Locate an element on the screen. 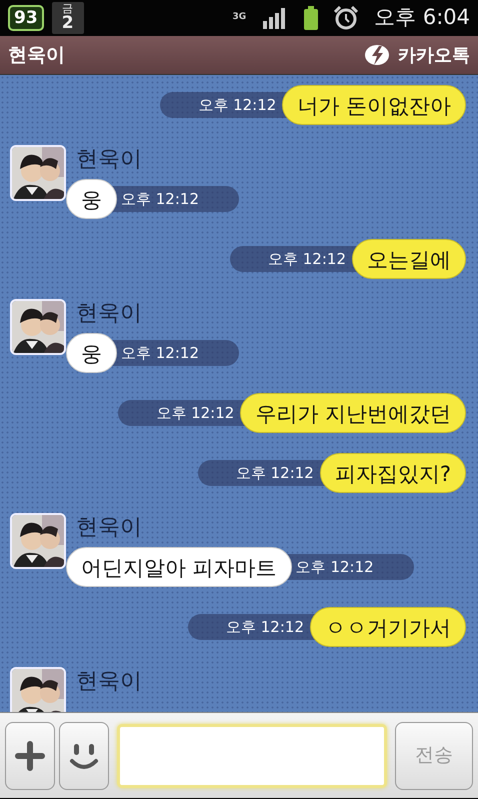  message-bubble: ㅇㅇ거기가서 is located at coordinates (388, 627).